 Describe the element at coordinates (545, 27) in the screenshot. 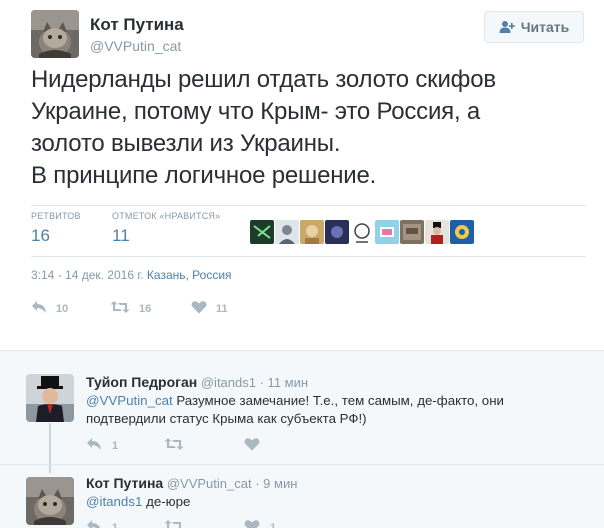

I see `follow-label: Читать` at that location.